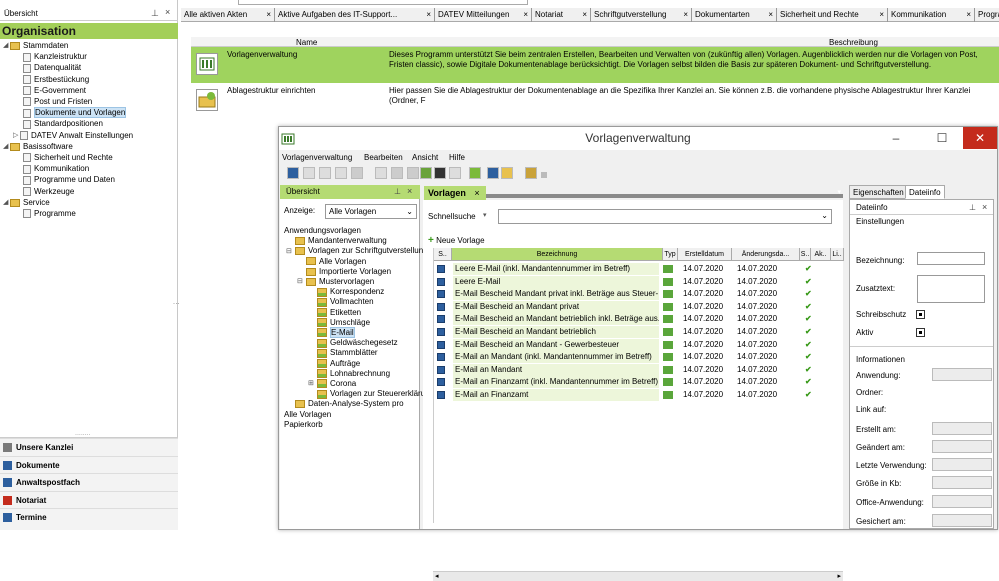  Describe the element at coordinates (49, 213) in the screenshot. I see `tree-item: Programme` at that location.